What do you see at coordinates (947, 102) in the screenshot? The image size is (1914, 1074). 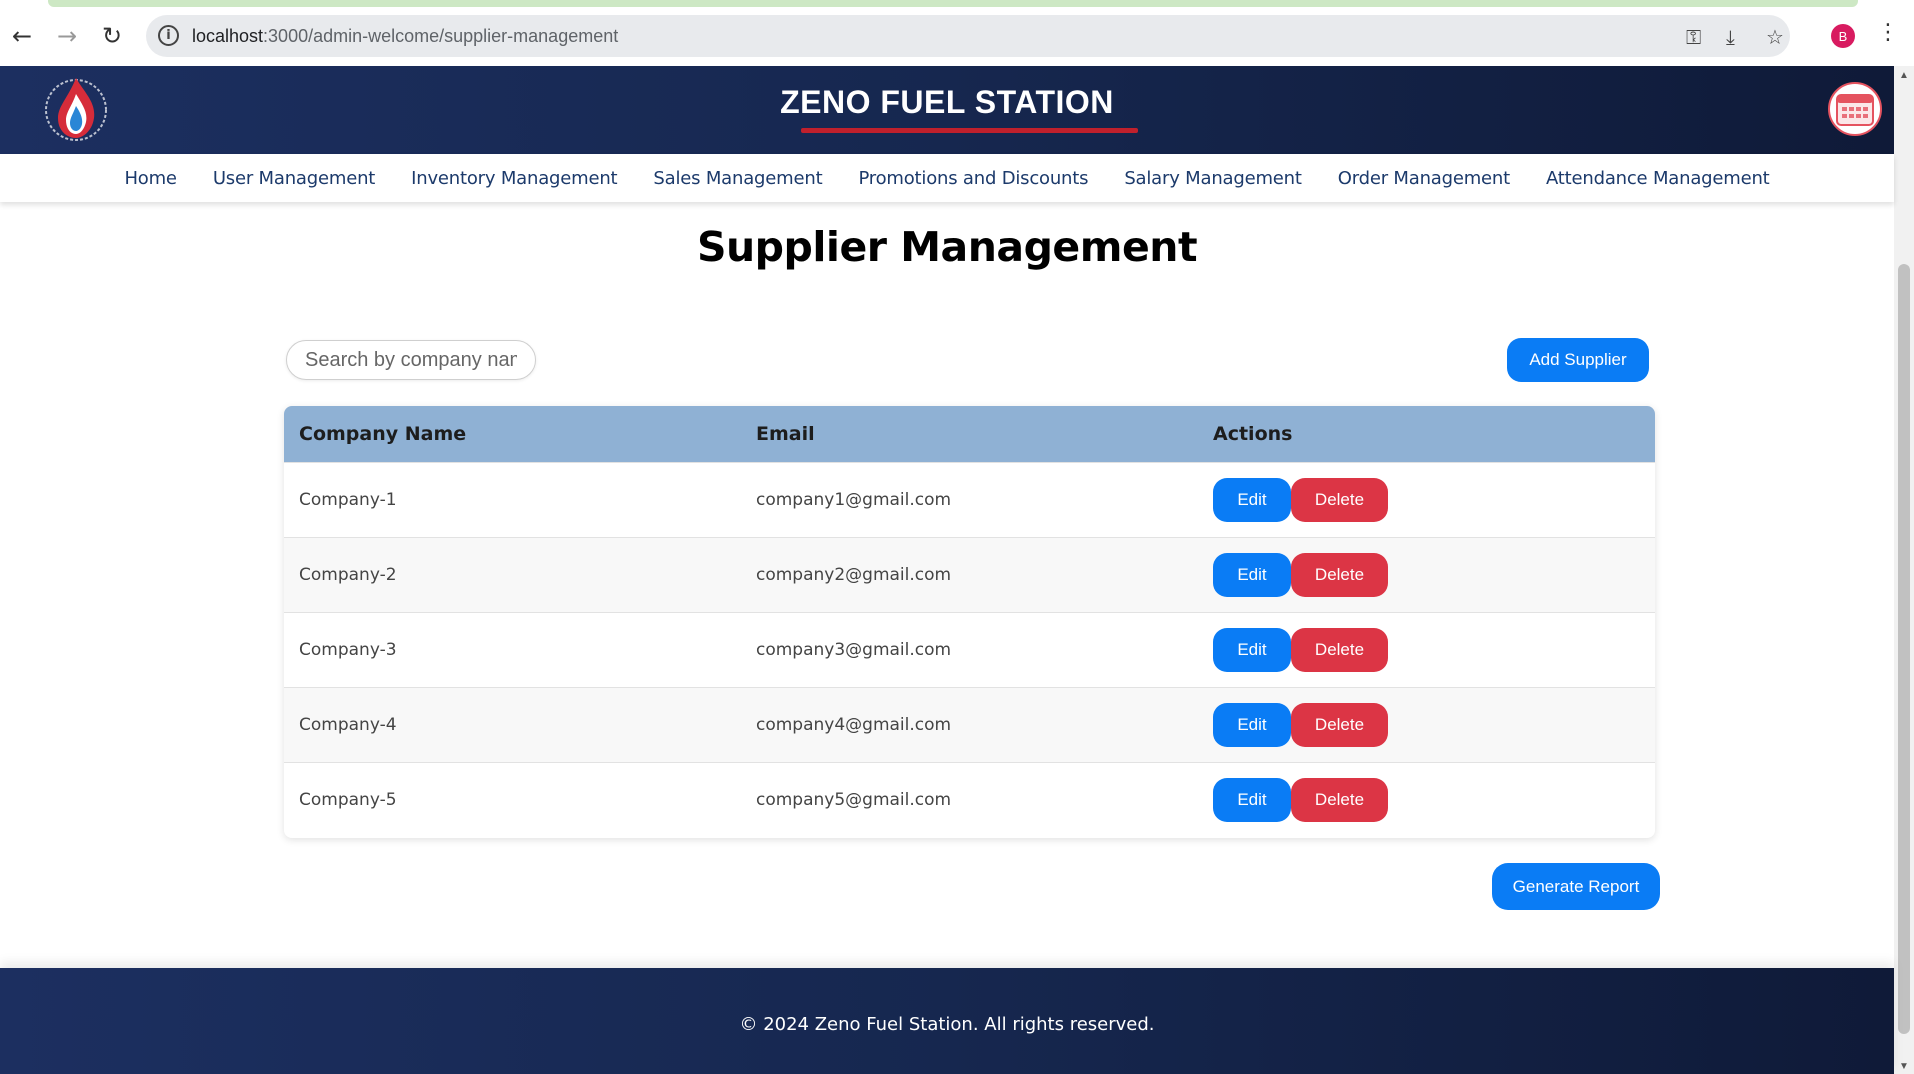 I see `brand-title: ZENO FUEL STATION` at bounding box center [947, 102].